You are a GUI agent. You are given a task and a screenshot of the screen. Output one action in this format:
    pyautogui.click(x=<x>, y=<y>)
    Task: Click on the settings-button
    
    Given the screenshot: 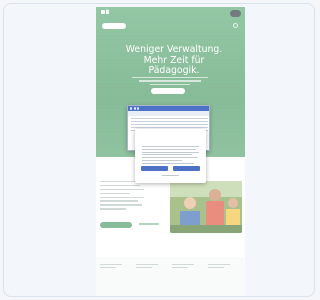 What is the action you would take?
    pyautogui.click(x=186, y=168)
    